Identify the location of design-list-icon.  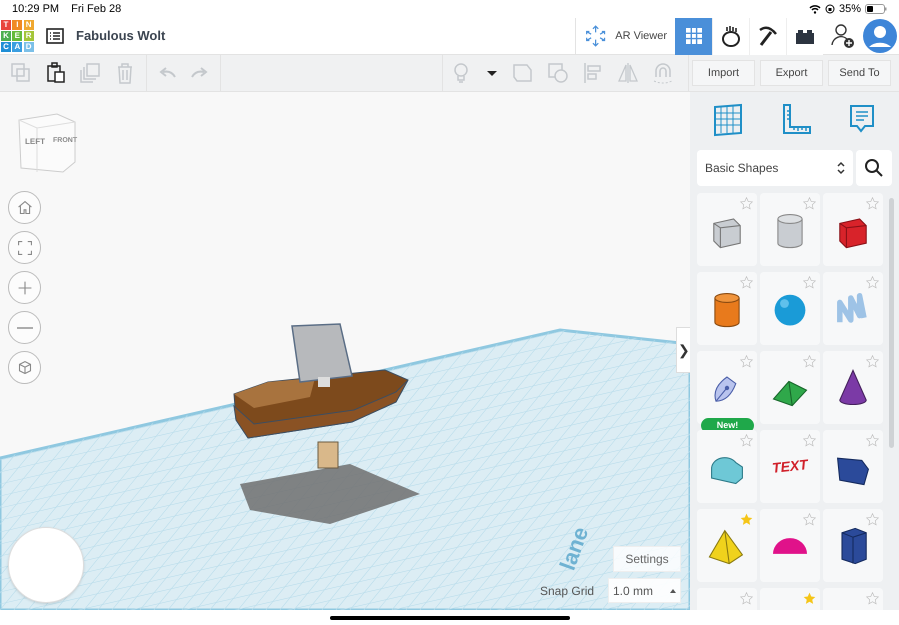
(55, 36).